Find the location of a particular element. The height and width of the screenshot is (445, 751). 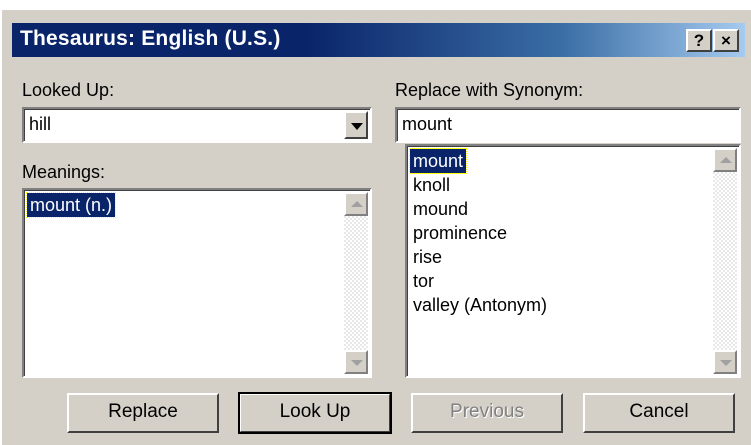

help-button: ? is located at coordinates (699, 40).